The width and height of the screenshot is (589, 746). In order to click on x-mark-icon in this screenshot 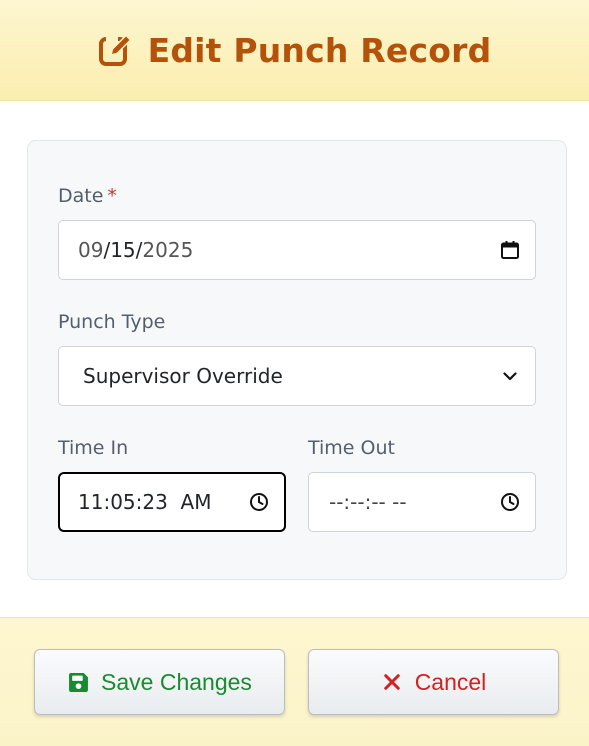, I will do `click(392, 682)`.